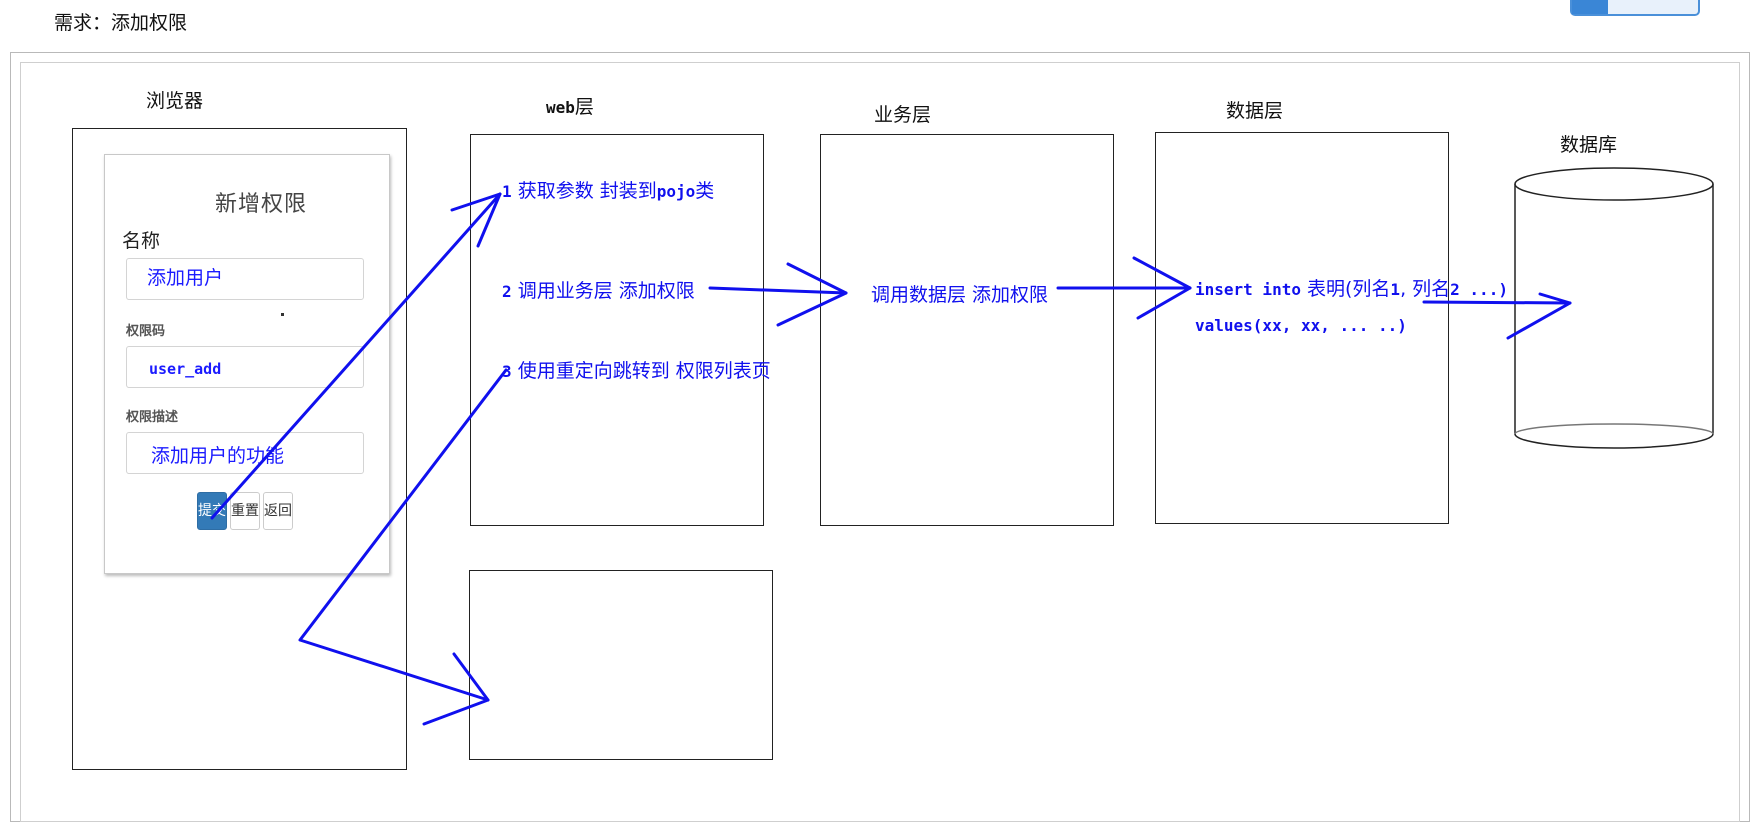 This screenshot has height=832, width=1764. I want to click on arrow-data-to-db-head, so click(1539, 316).